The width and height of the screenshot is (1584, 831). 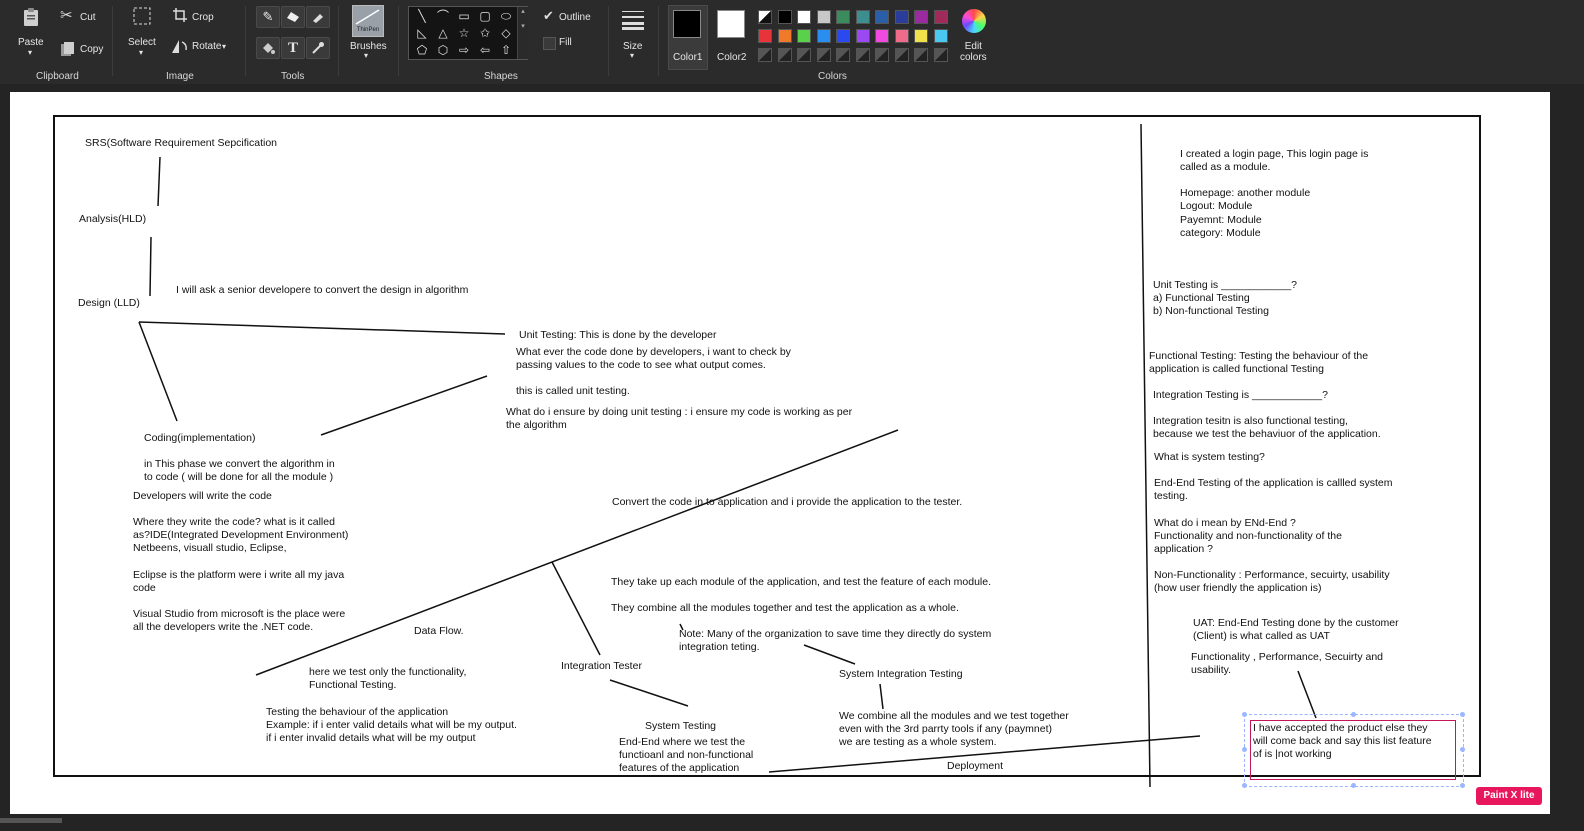 I want to click on mean-line3: application ?, so click(x=1183, y=549).